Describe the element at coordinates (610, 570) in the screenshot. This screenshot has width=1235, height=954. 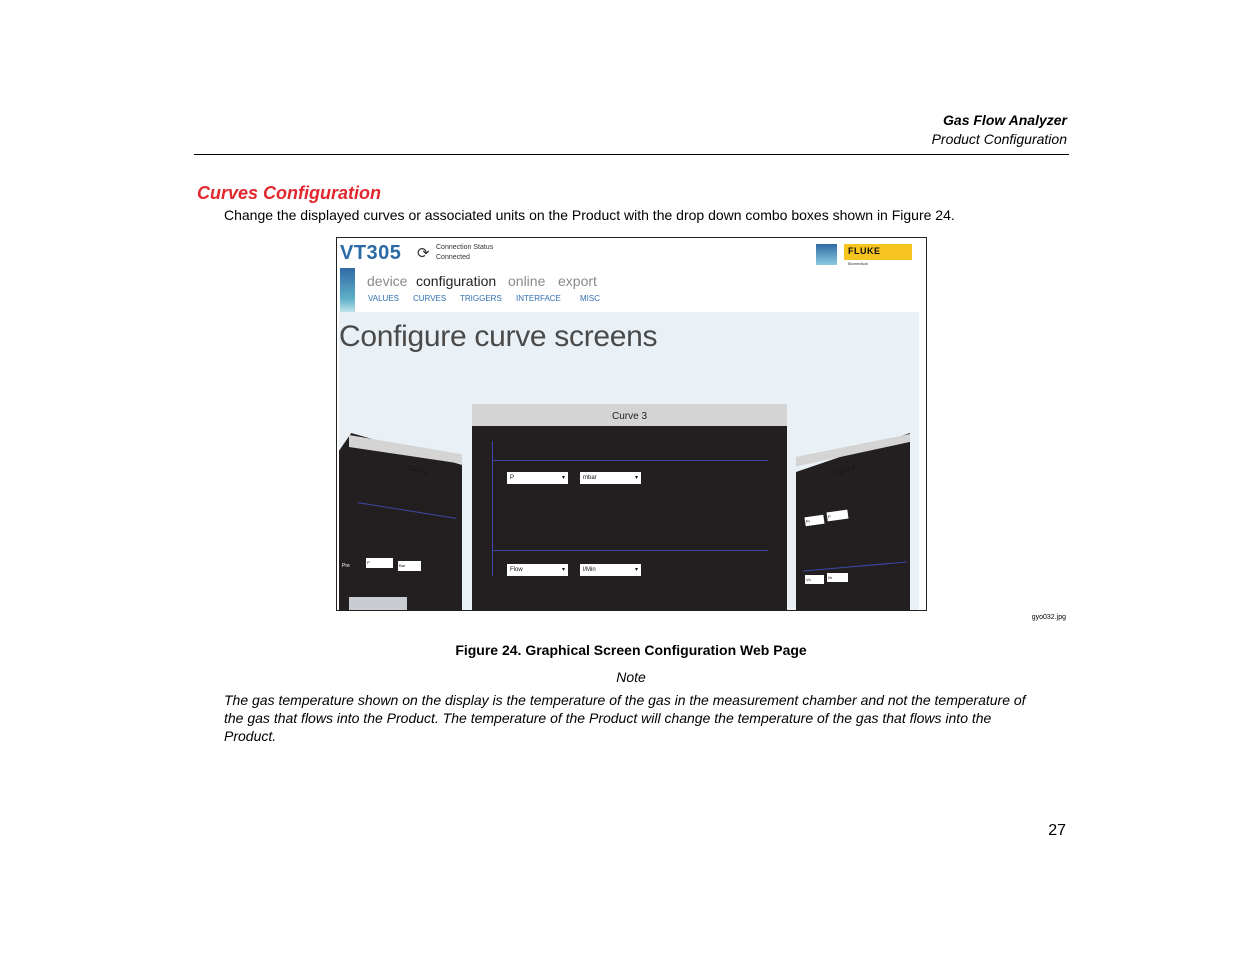
I see `curve-center-bottom-unit-combo: l/Min` at that location.